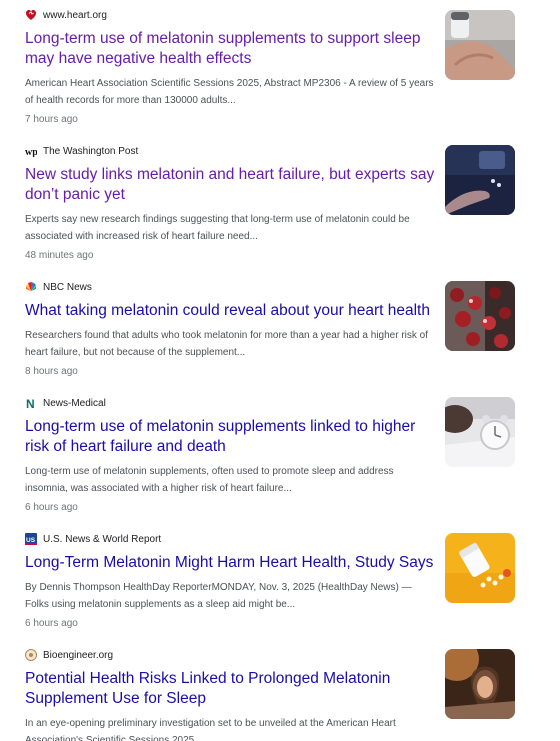 The height and width of the screenshot is (741, 560). What do you see at coordinates (67, 287) in the screenshot?
I see `source-name: NBC News` at bounding box center [67, 287].